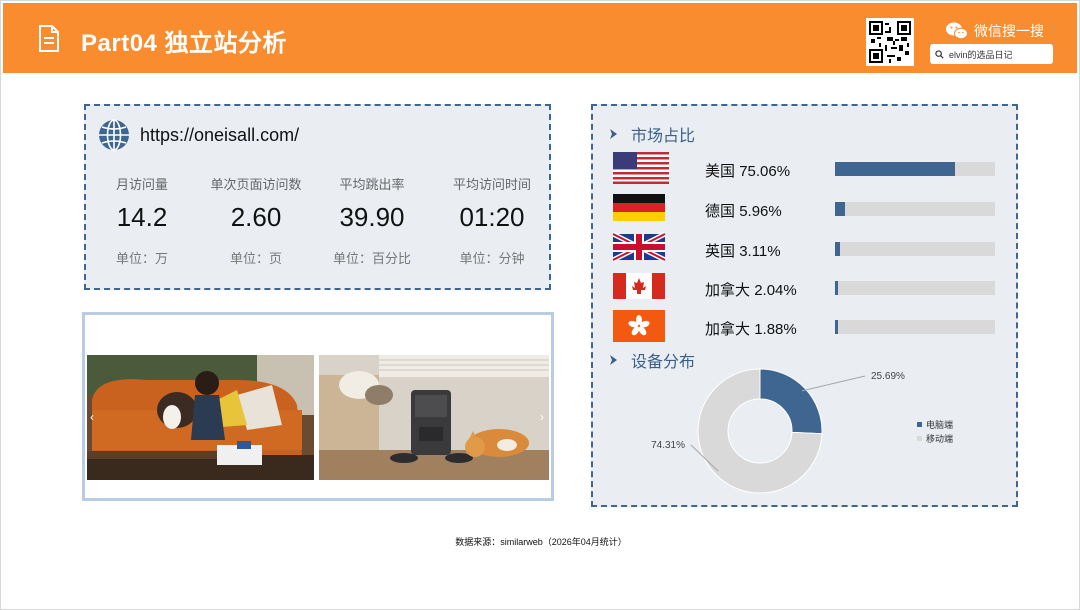 The image size is (1080, 610). Describe the element at coordinates (492, 258) in the screenshot. I see `metric-unit: 单位：分钟` at that location.